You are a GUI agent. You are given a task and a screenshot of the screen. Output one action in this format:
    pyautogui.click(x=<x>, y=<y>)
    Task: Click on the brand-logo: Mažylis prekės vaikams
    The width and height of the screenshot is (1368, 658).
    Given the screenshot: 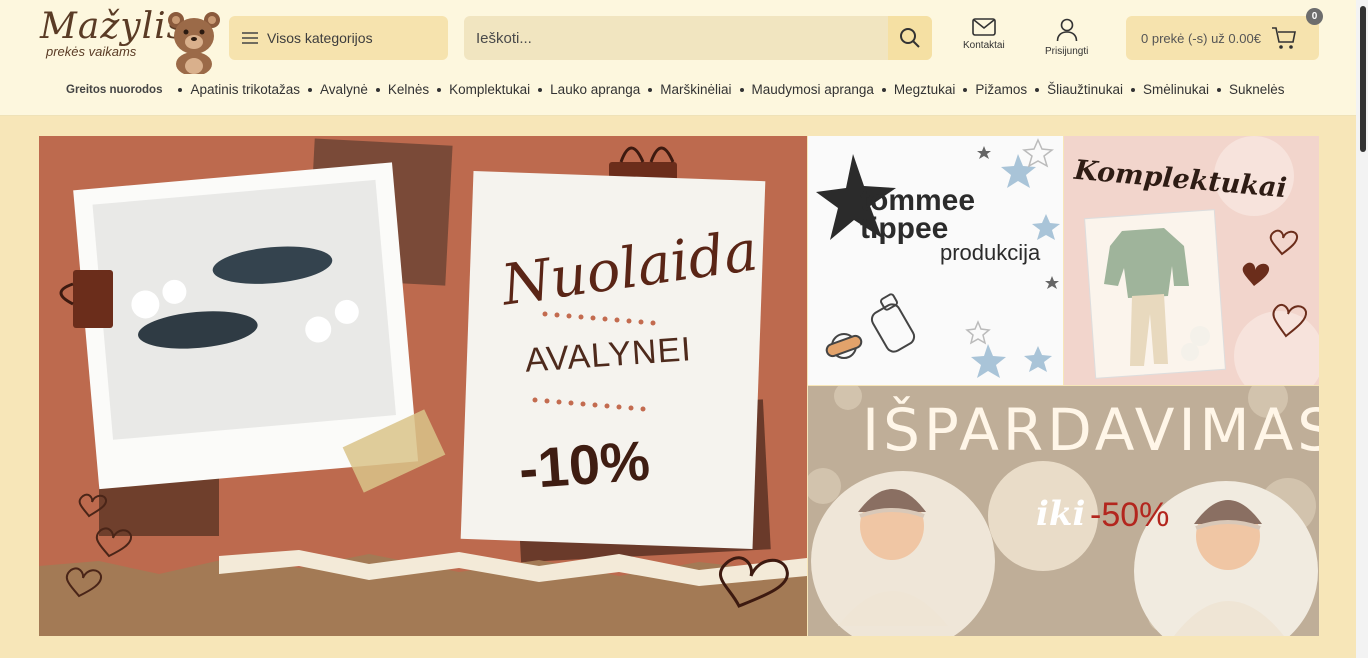 What is the action you would take?
    pyautogui.click(x=130, y=40)
    